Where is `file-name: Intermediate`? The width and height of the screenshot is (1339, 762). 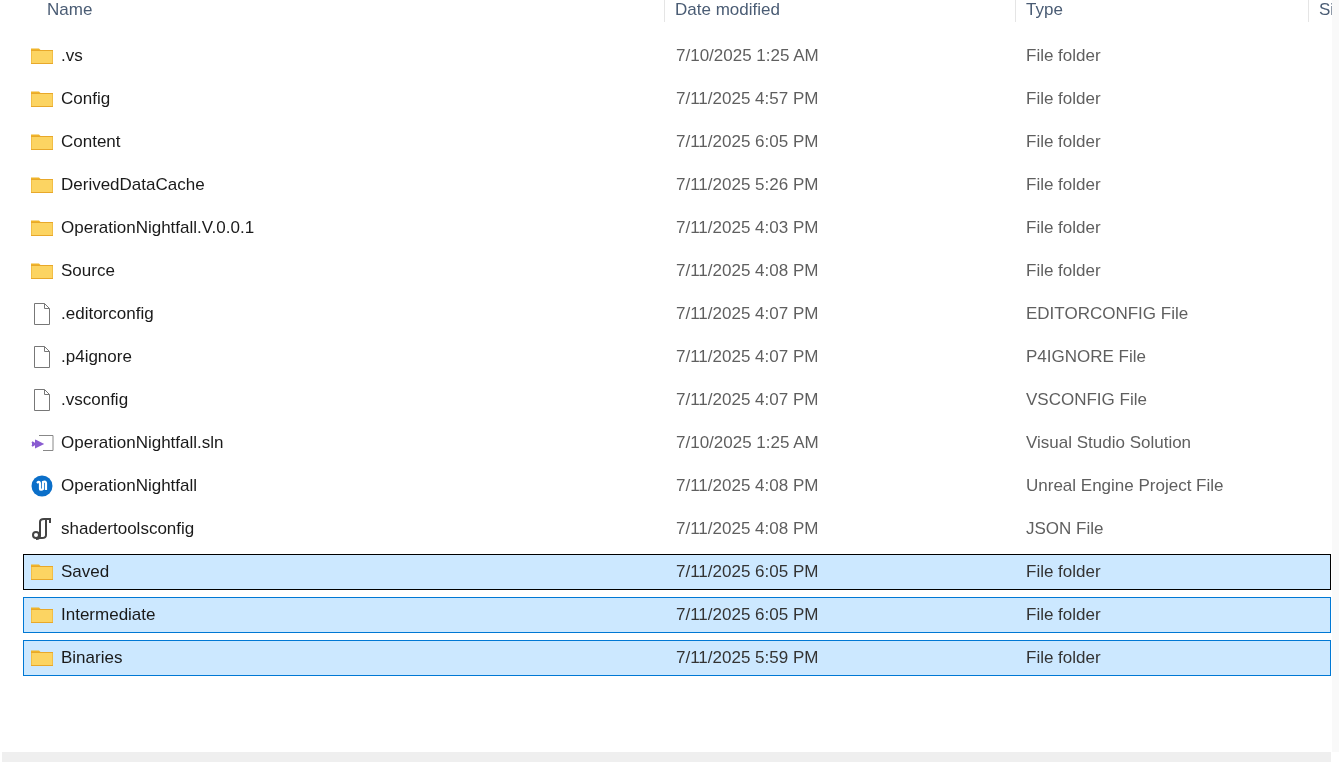
file-name: Intermediate is located at coordinates (108, 615).